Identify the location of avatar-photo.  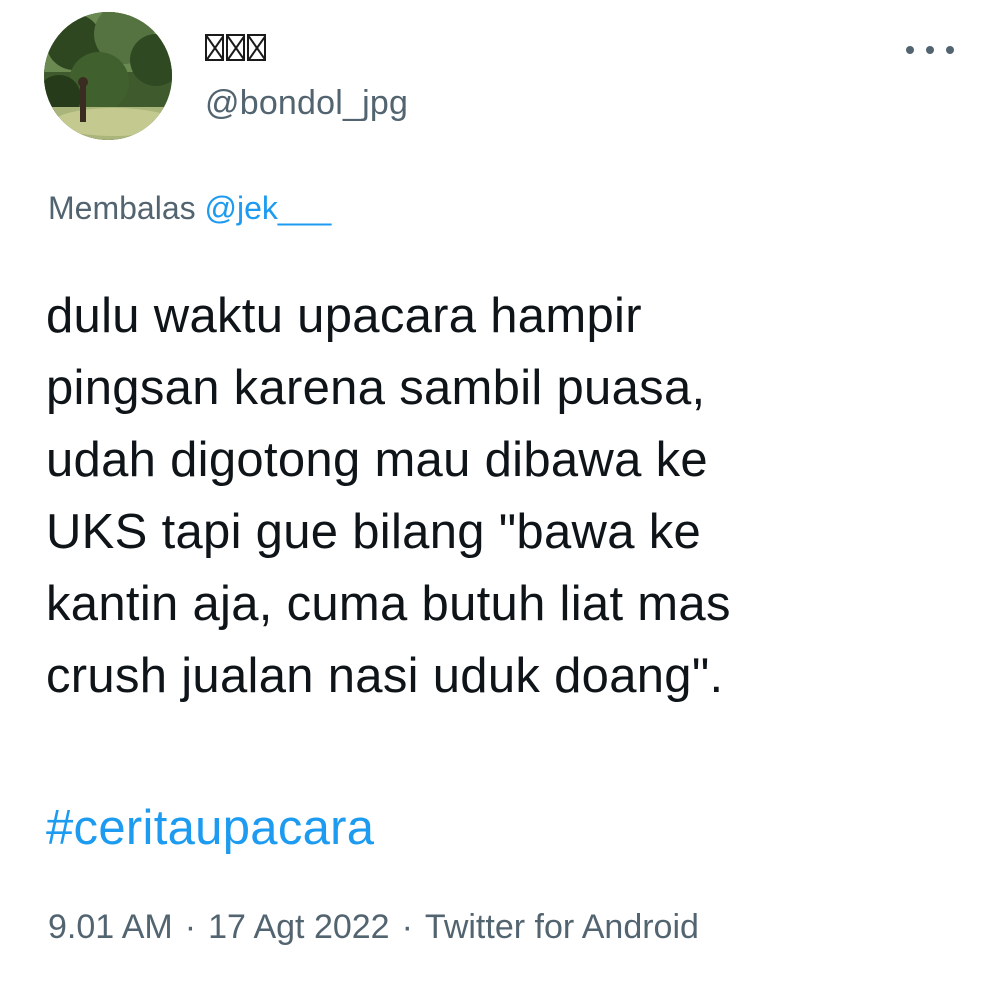
(108, 76).